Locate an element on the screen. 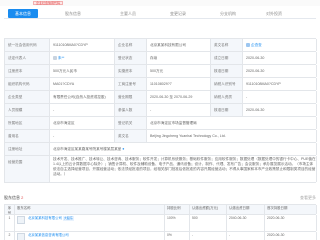  value-insured-count: - is located at coordinates (179, 110).